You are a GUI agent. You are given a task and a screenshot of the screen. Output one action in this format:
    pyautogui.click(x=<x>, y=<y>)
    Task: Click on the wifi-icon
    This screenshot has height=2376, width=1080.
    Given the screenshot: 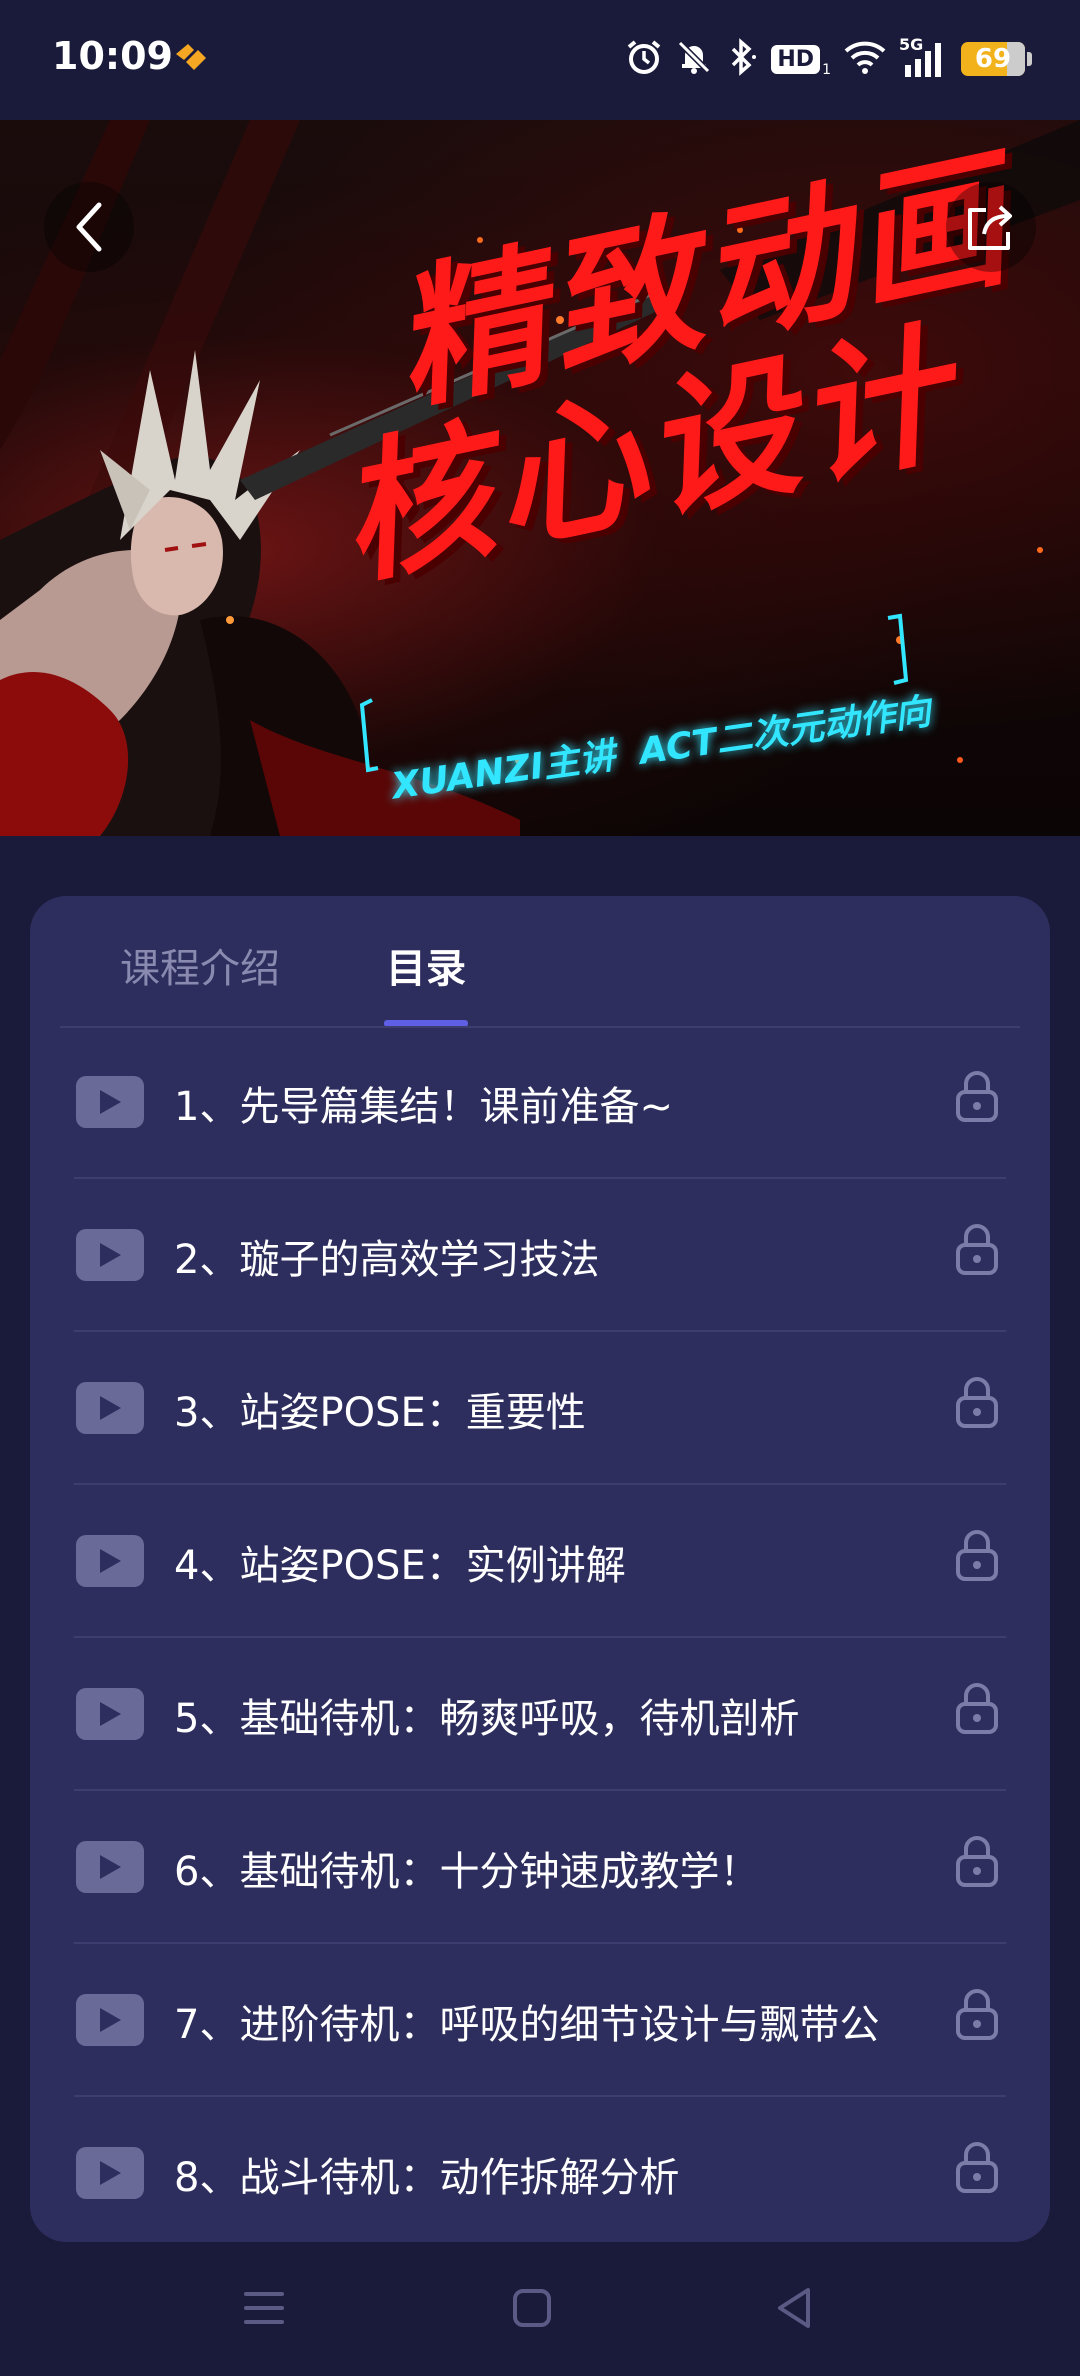 What is the action you would take?
    pyautogui.click(x=865, y=59)
    